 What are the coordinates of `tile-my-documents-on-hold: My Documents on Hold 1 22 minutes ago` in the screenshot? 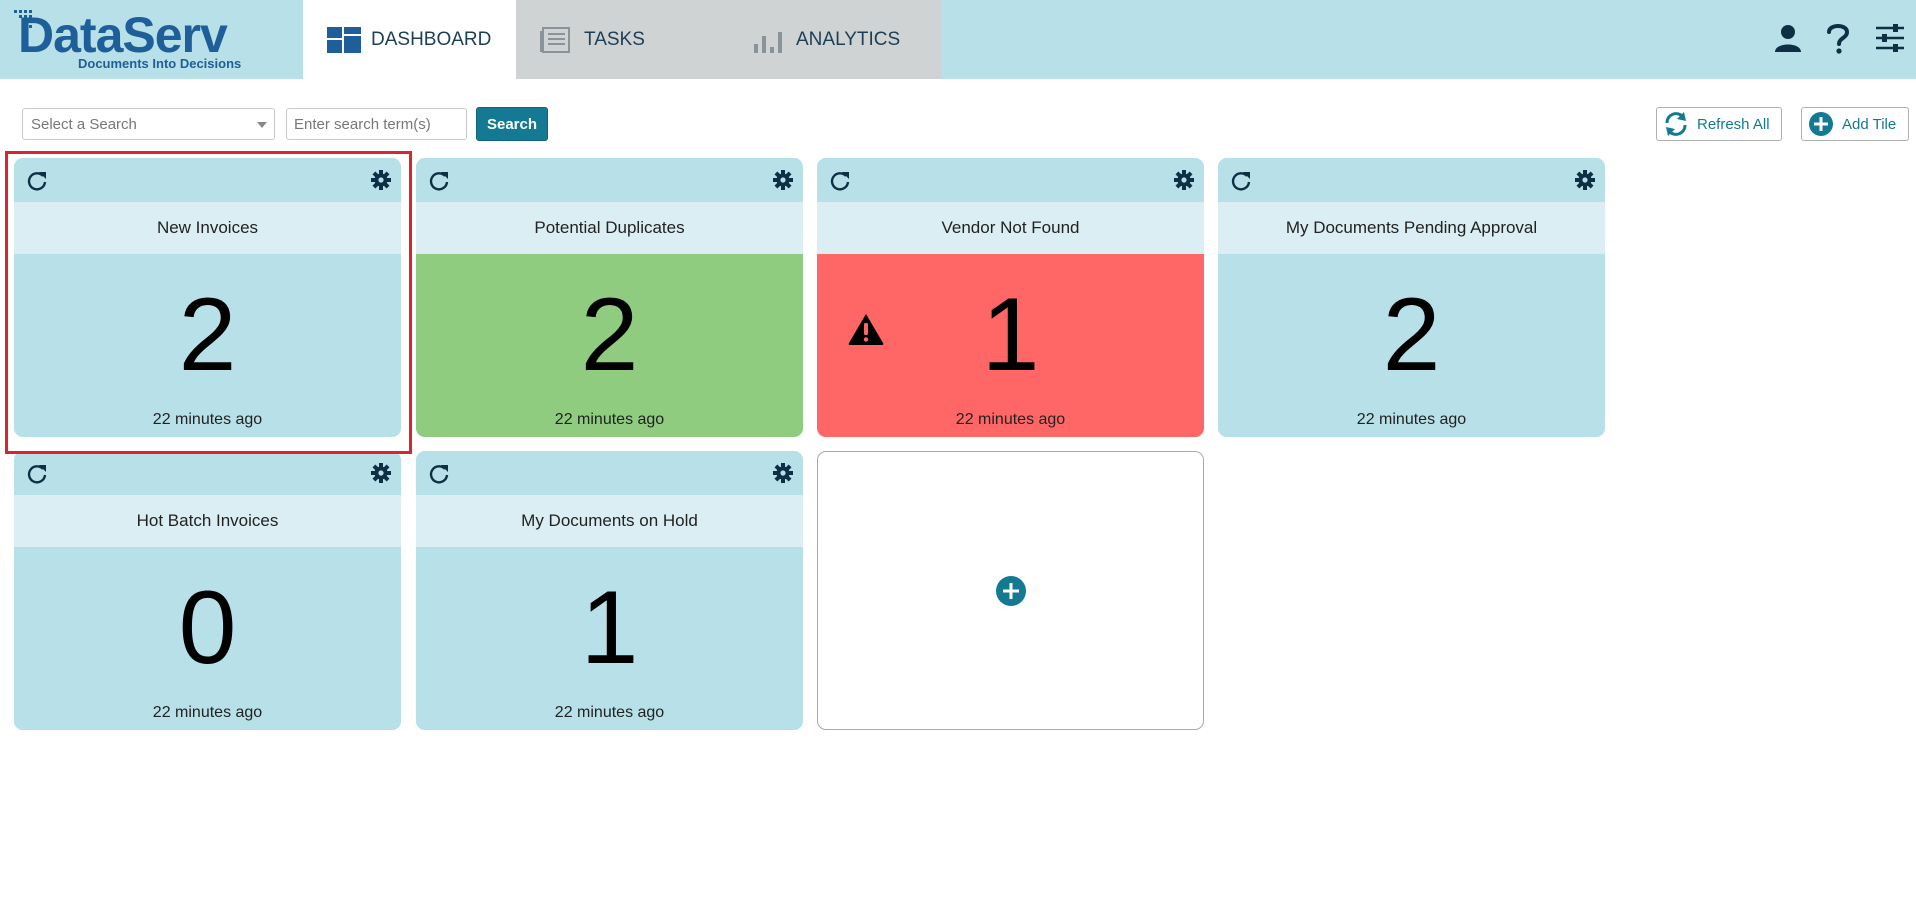 It's located at (609, 590).